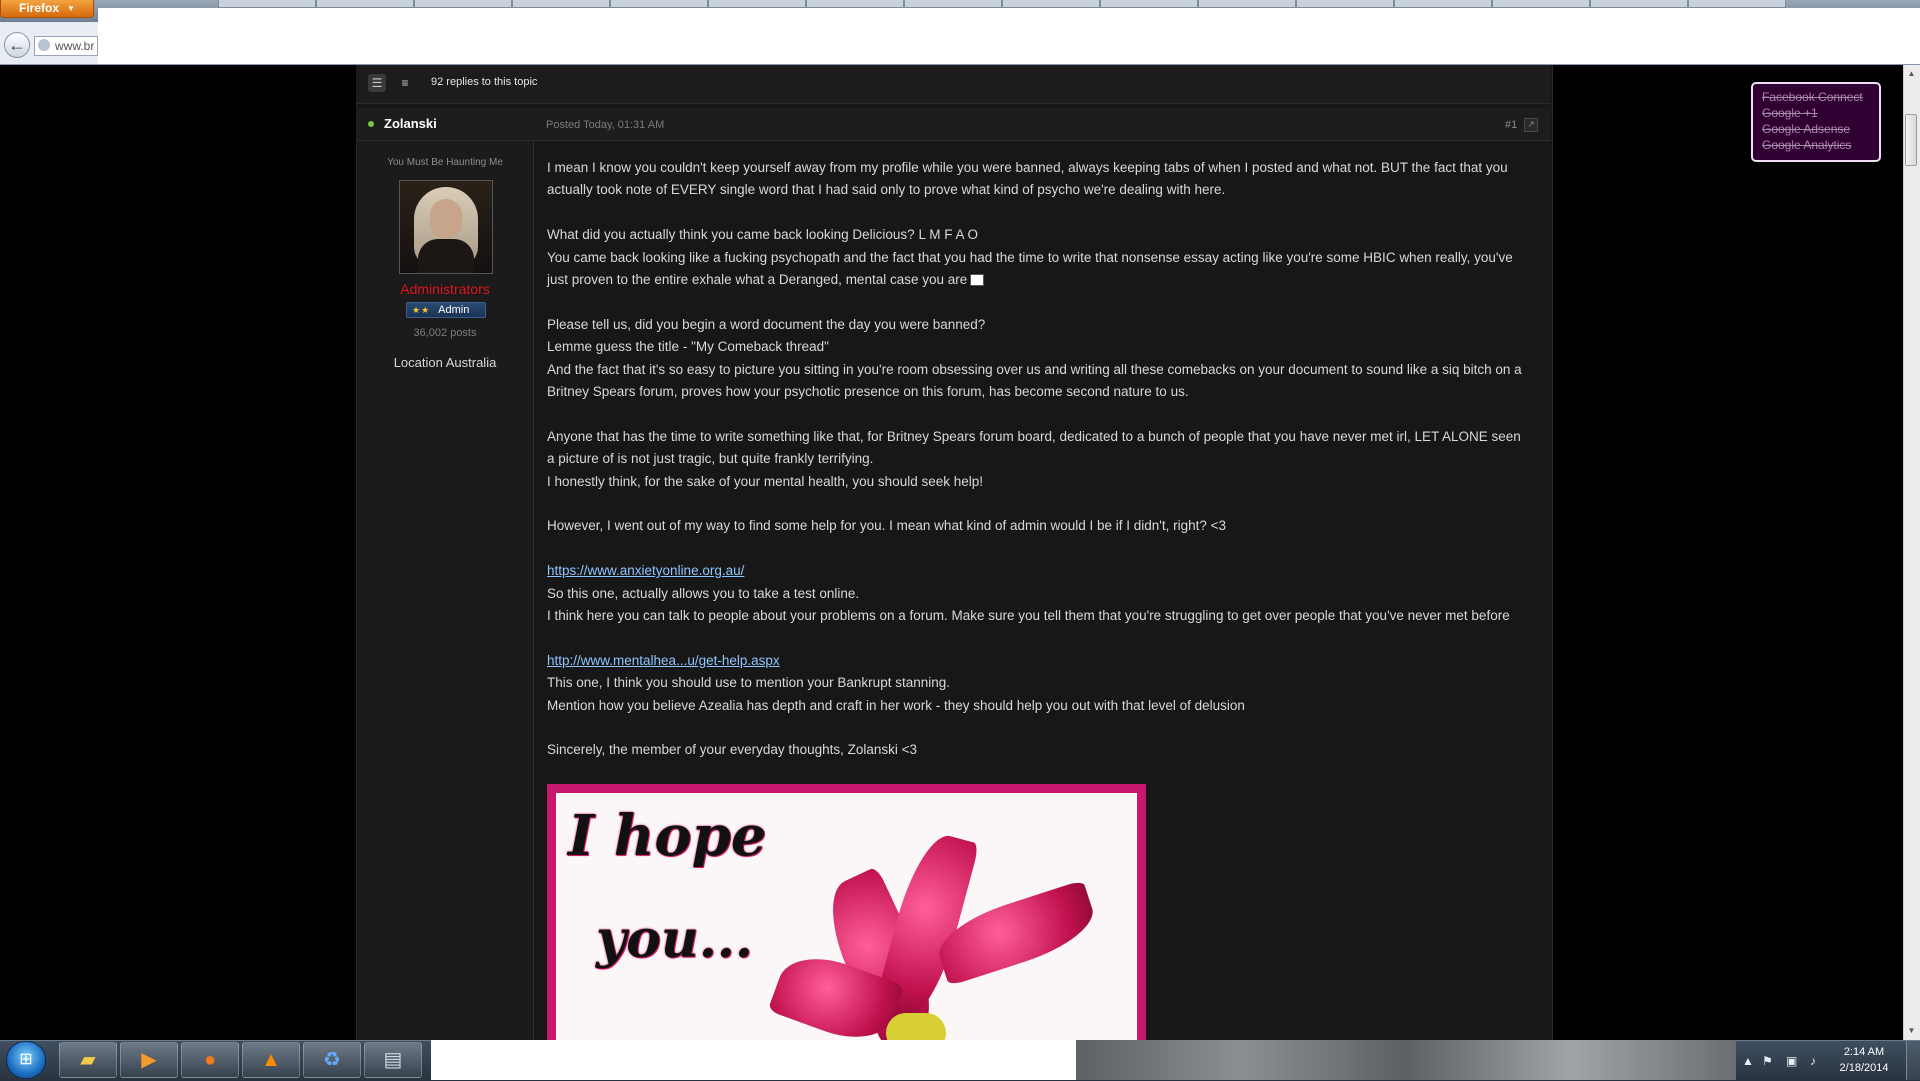 The image size is (1920, 1081). Describe the element at coordinates (44, 45) in the screenshot. I see `site-identity-icon` at that location.